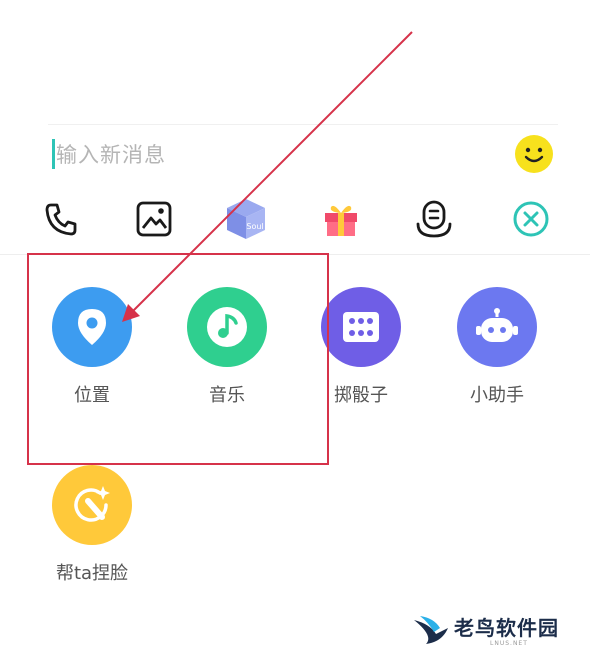  I want to click on watermark: 老鸟软件园 LNUS.NET, so click(490, 629).